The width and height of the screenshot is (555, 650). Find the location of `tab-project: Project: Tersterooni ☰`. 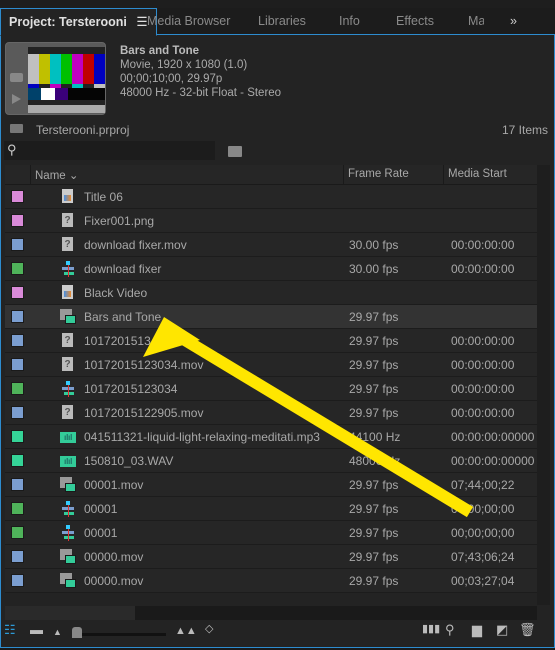

tab-project: Project: Tersterooni ☰ is located at coordinates (78, 22).